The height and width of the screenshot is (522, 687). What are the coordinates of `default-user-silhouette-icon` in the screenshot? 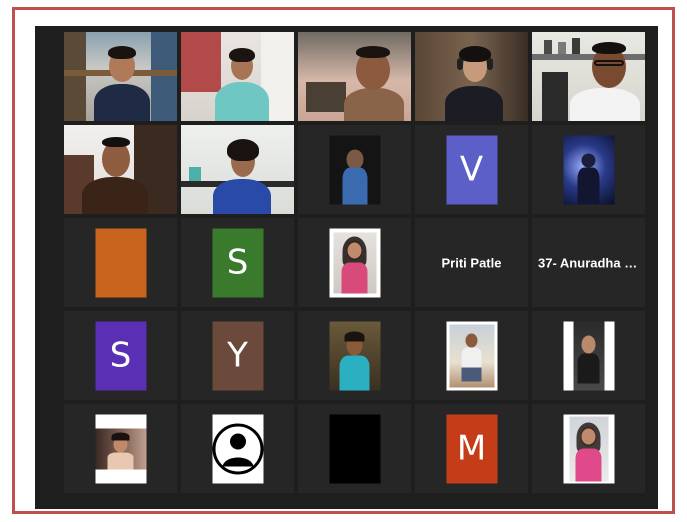 It's located at (237, 448).